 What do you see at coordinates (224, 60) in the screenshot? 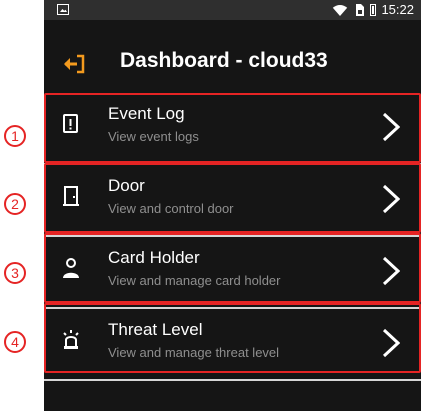
I see `page-title: Dashboard - cloud33` at bounding box center [224, 60].